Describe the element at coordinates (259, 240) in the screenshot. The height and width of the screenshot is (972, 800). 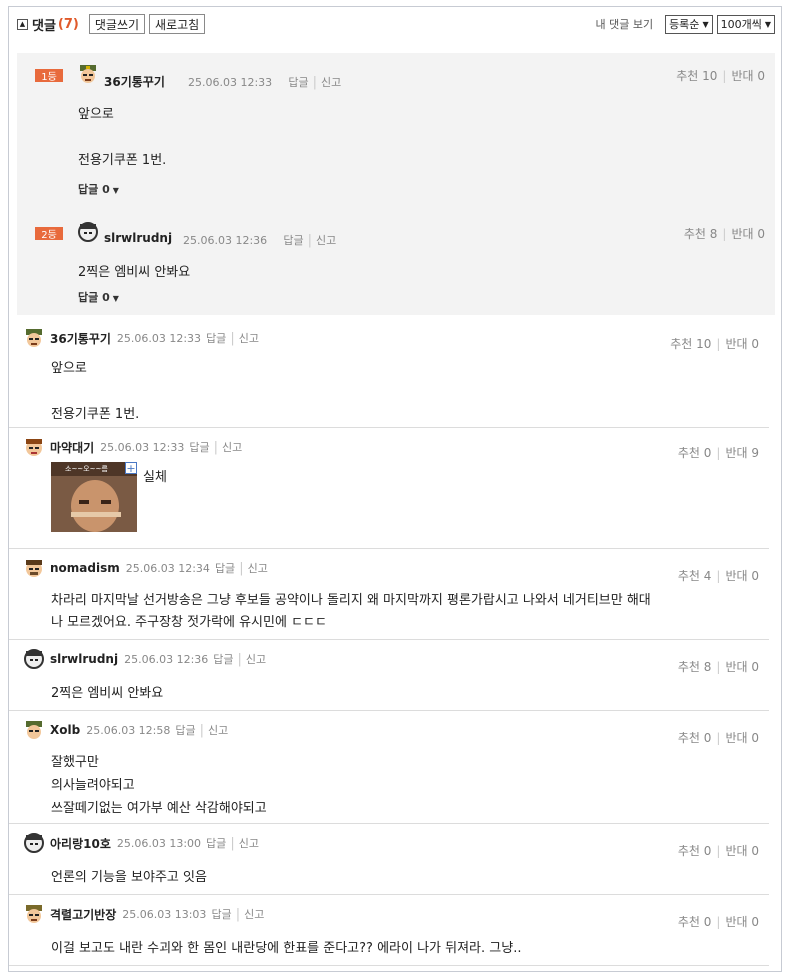
I see `comment-meta: 25.06.03 12:36 답글 | 신고` at that location.